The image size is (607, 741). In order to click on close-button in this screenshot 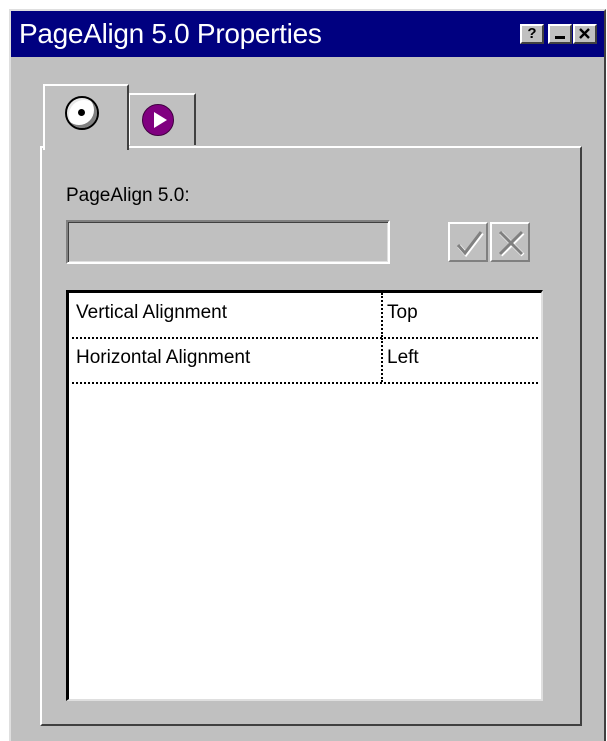, I will do `click(585, 34)`.